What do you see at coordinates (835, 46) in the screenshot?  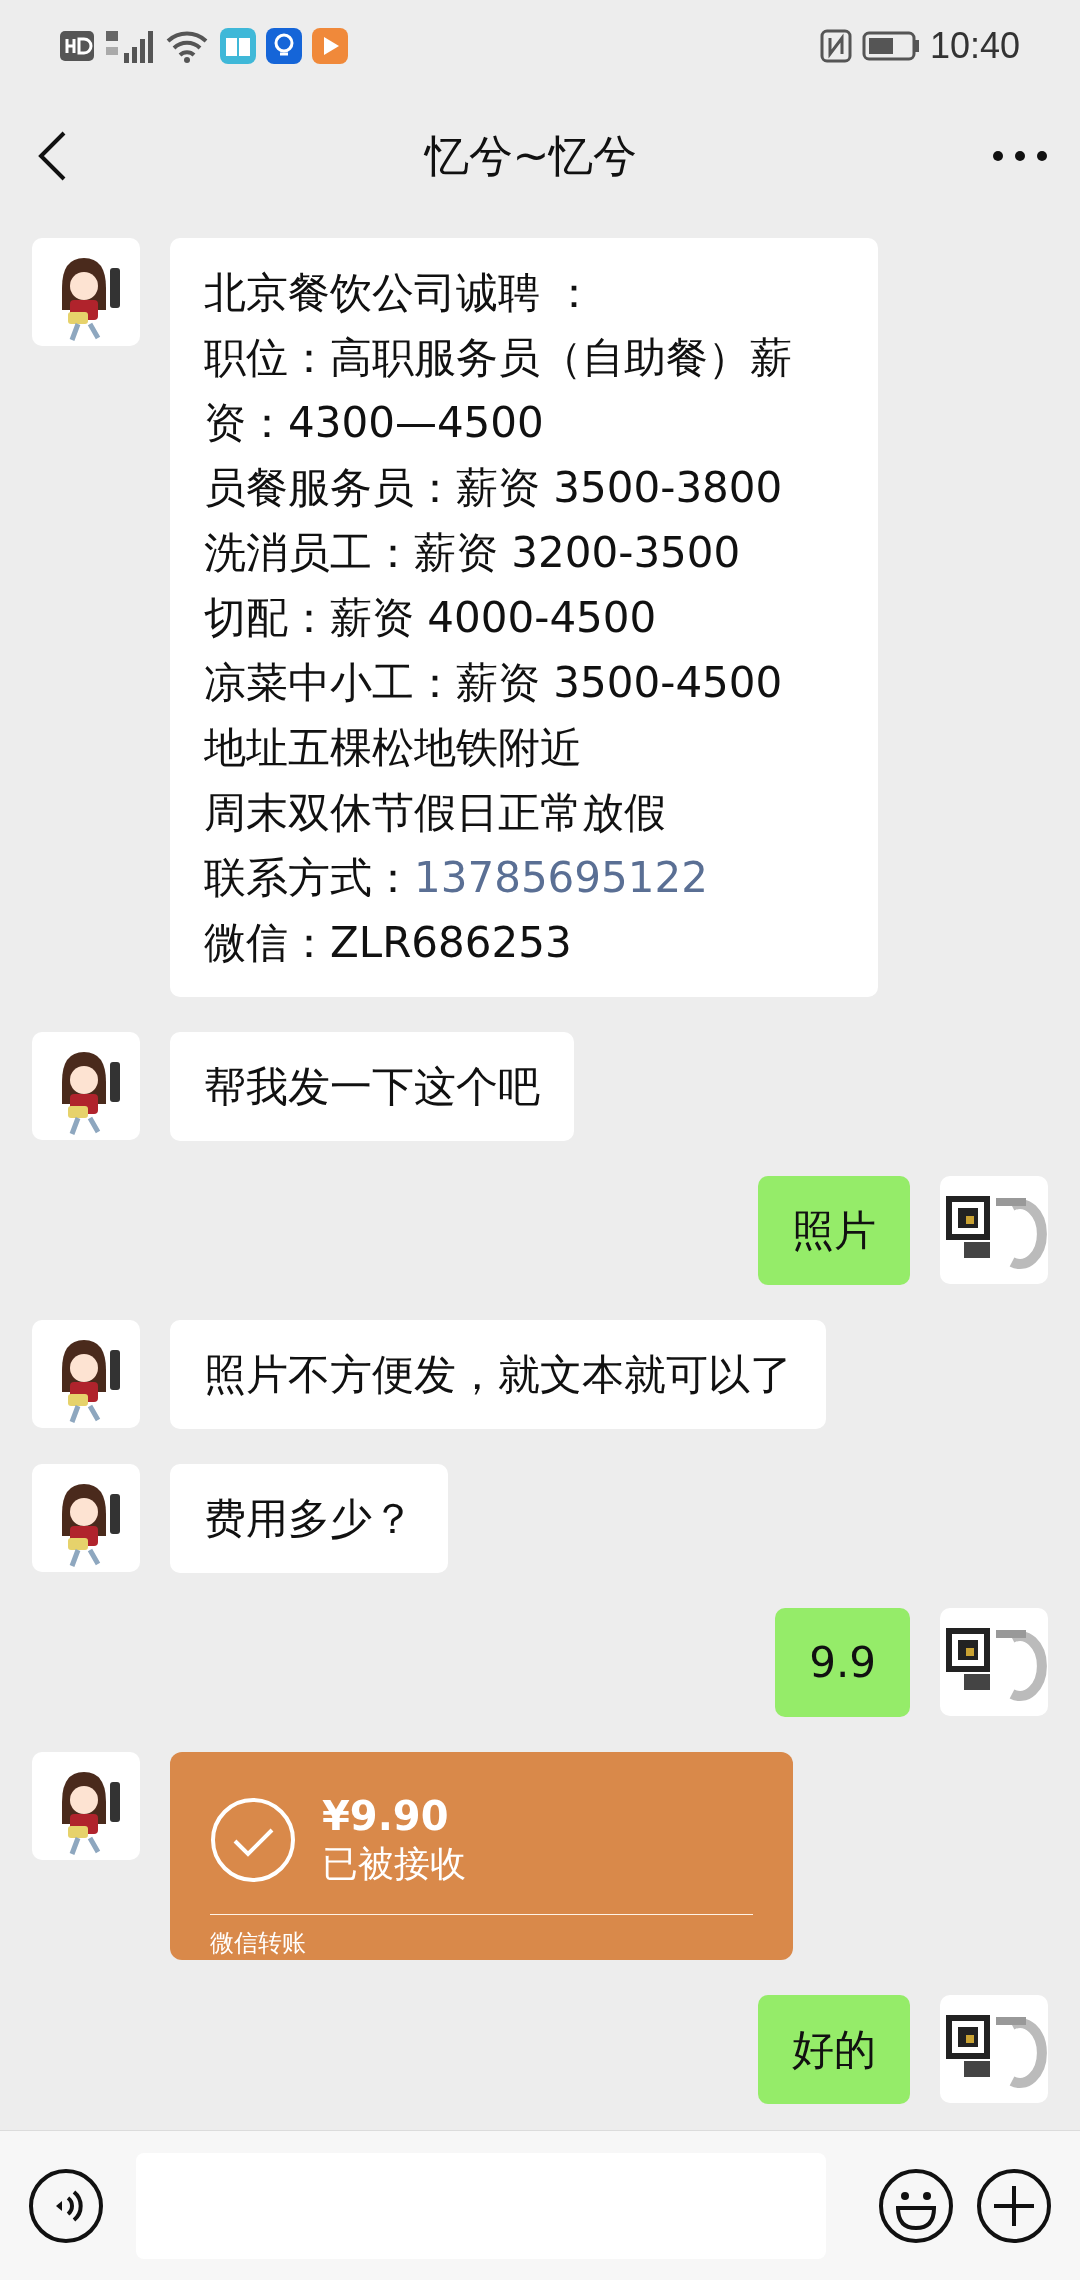 I see `nfc-icon` at bounding box center [835, 46].